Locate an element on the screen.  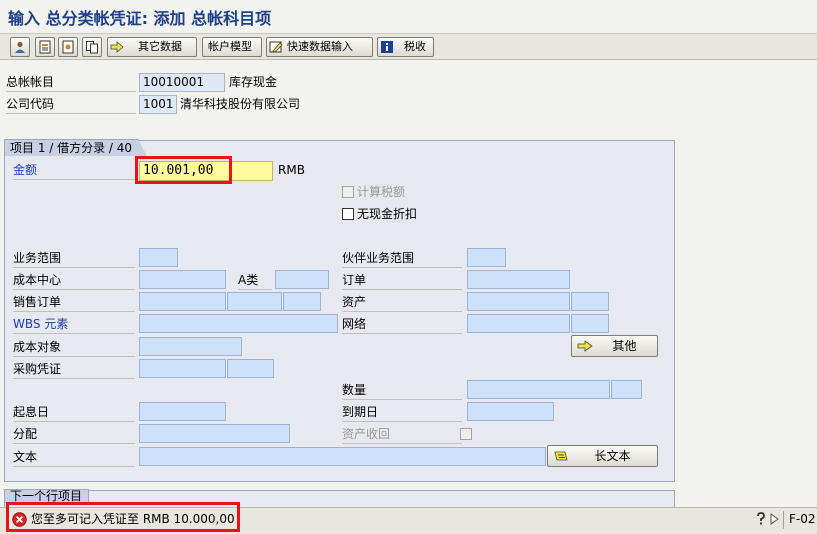
asset-retirement-label: 资产收回 is located at coordinates (402, 435).